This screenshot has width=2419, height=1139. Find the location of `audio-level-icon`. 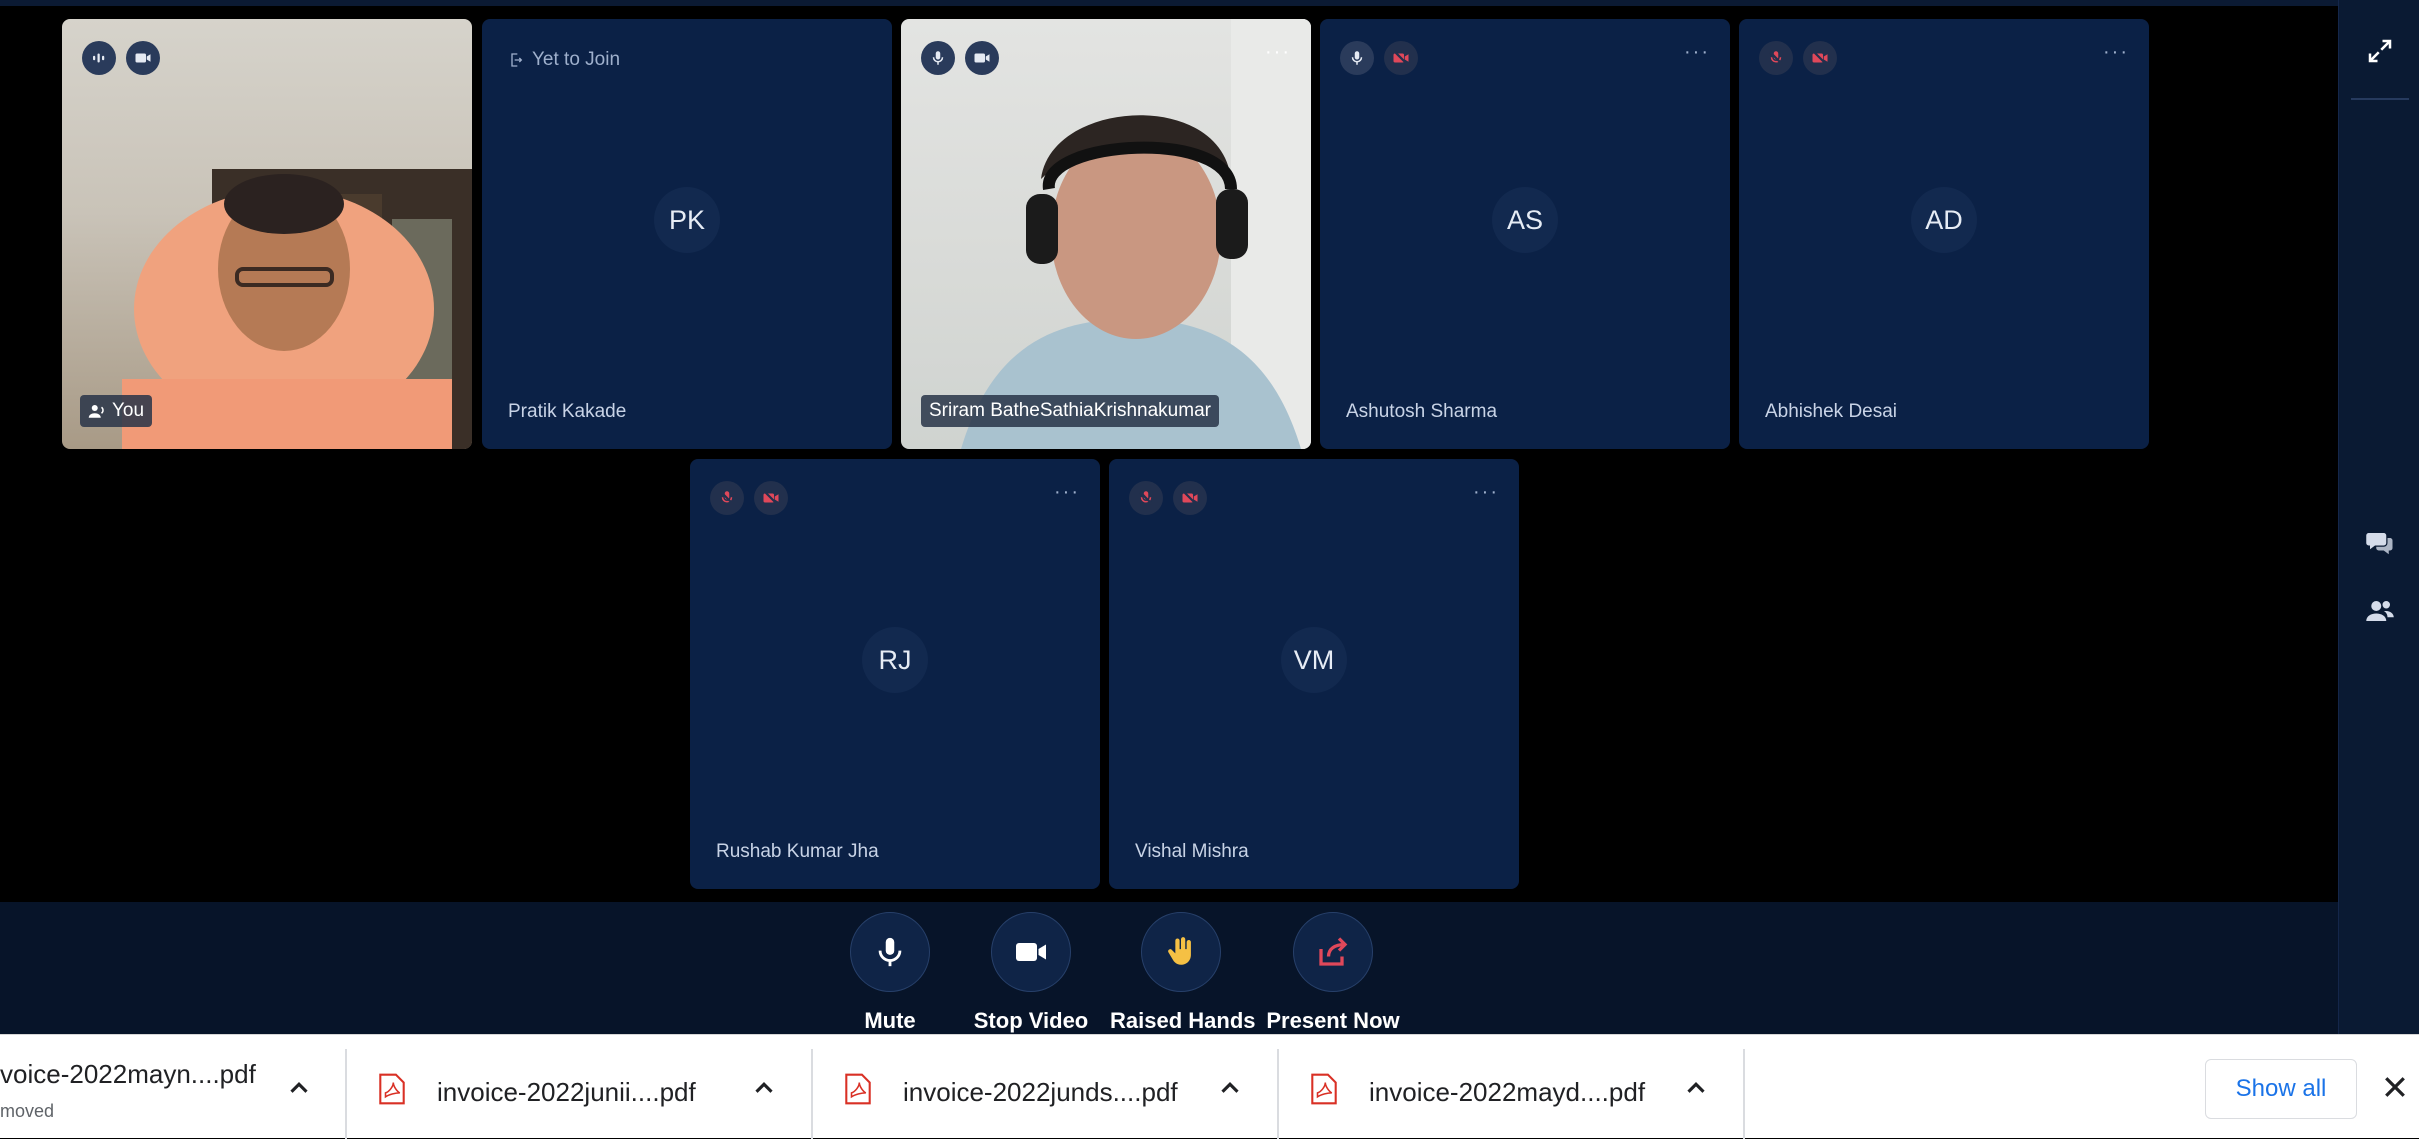

audio-level-icon is located at coordinates (99, 58).